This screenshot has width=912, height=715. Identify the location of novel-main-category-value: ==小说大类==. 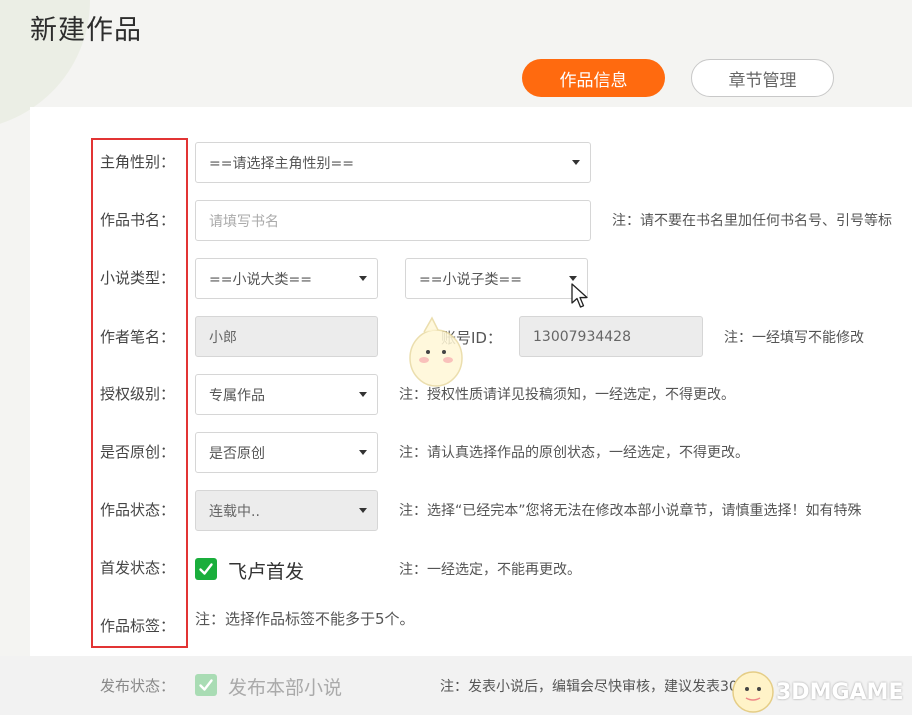
(260, 279).